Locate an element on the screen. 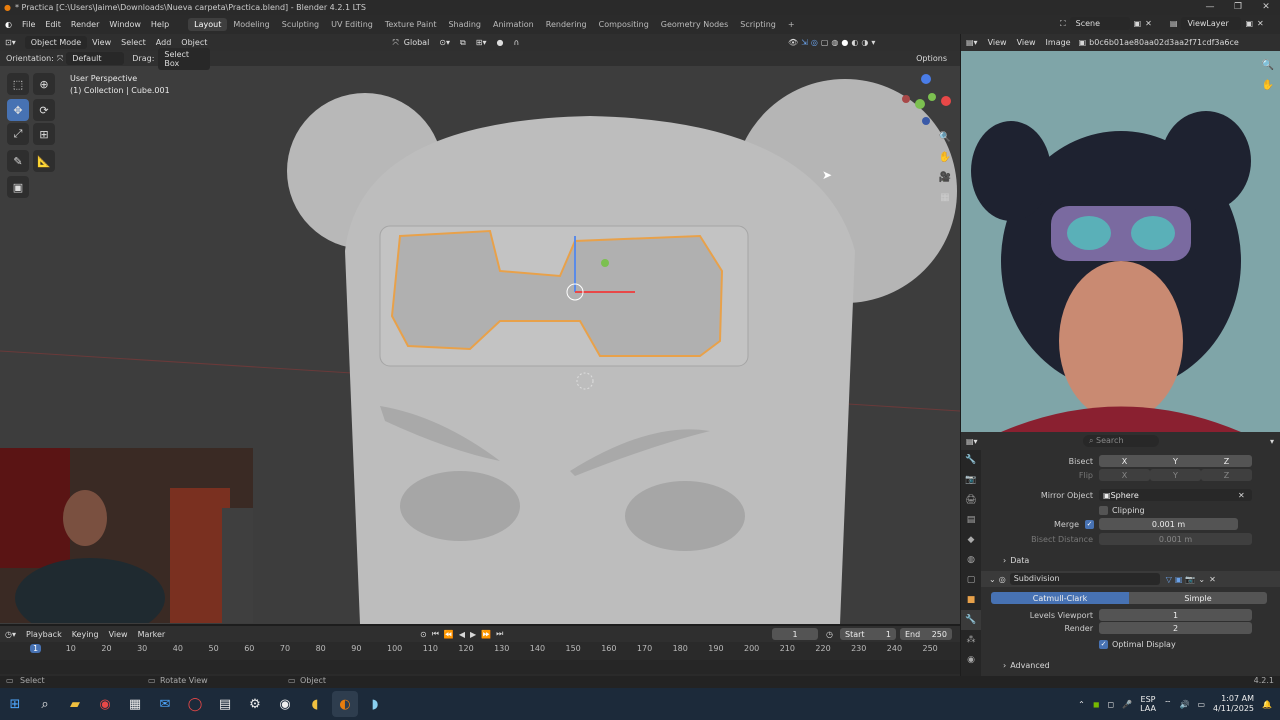 The height and width of the screenshot is (720, 1280). delete-scene-icon: ✕ is located at coordinates (1148, 23).